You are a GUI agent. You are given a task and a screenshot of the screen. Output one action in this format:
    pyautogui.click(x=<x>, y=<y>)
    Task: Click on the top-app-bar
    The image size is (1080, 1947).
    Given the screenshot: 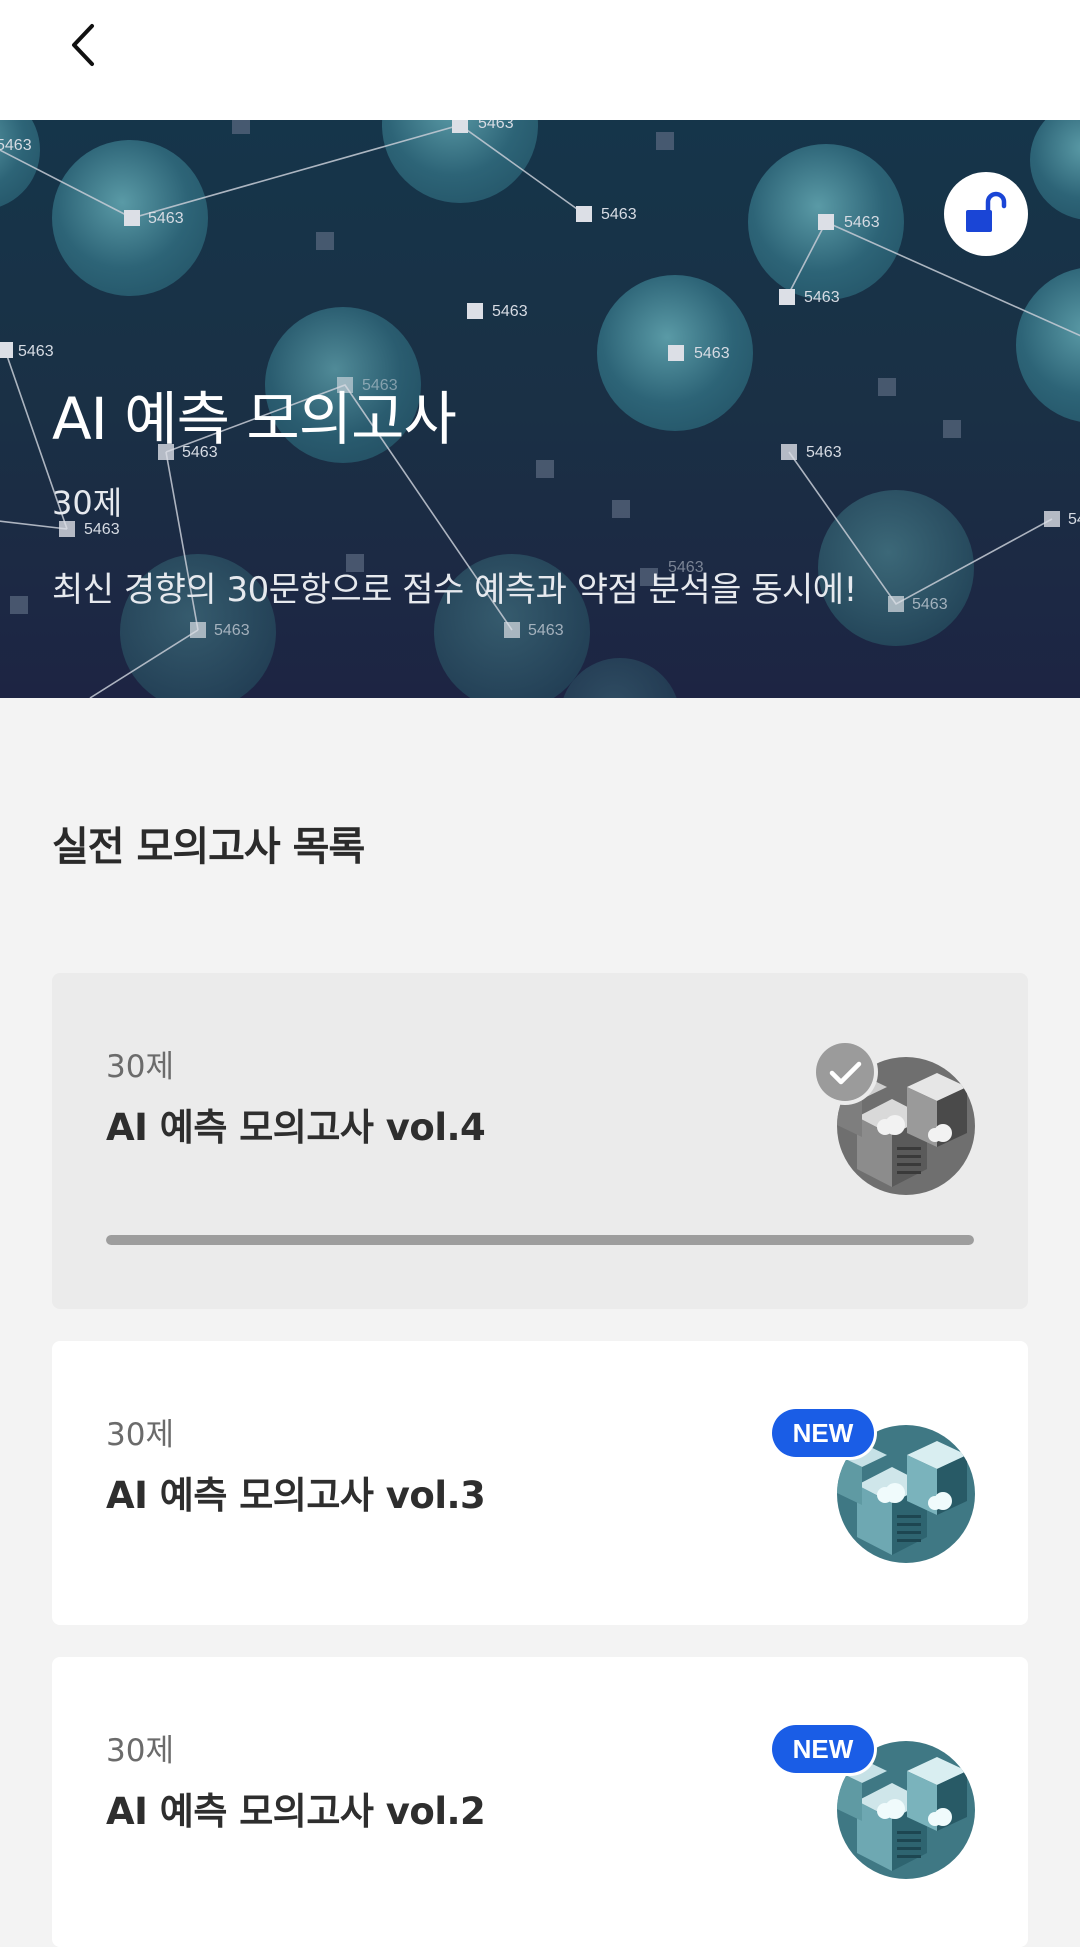 What is the action you would take?
    pyautogui.click(x=540, y=60)
    